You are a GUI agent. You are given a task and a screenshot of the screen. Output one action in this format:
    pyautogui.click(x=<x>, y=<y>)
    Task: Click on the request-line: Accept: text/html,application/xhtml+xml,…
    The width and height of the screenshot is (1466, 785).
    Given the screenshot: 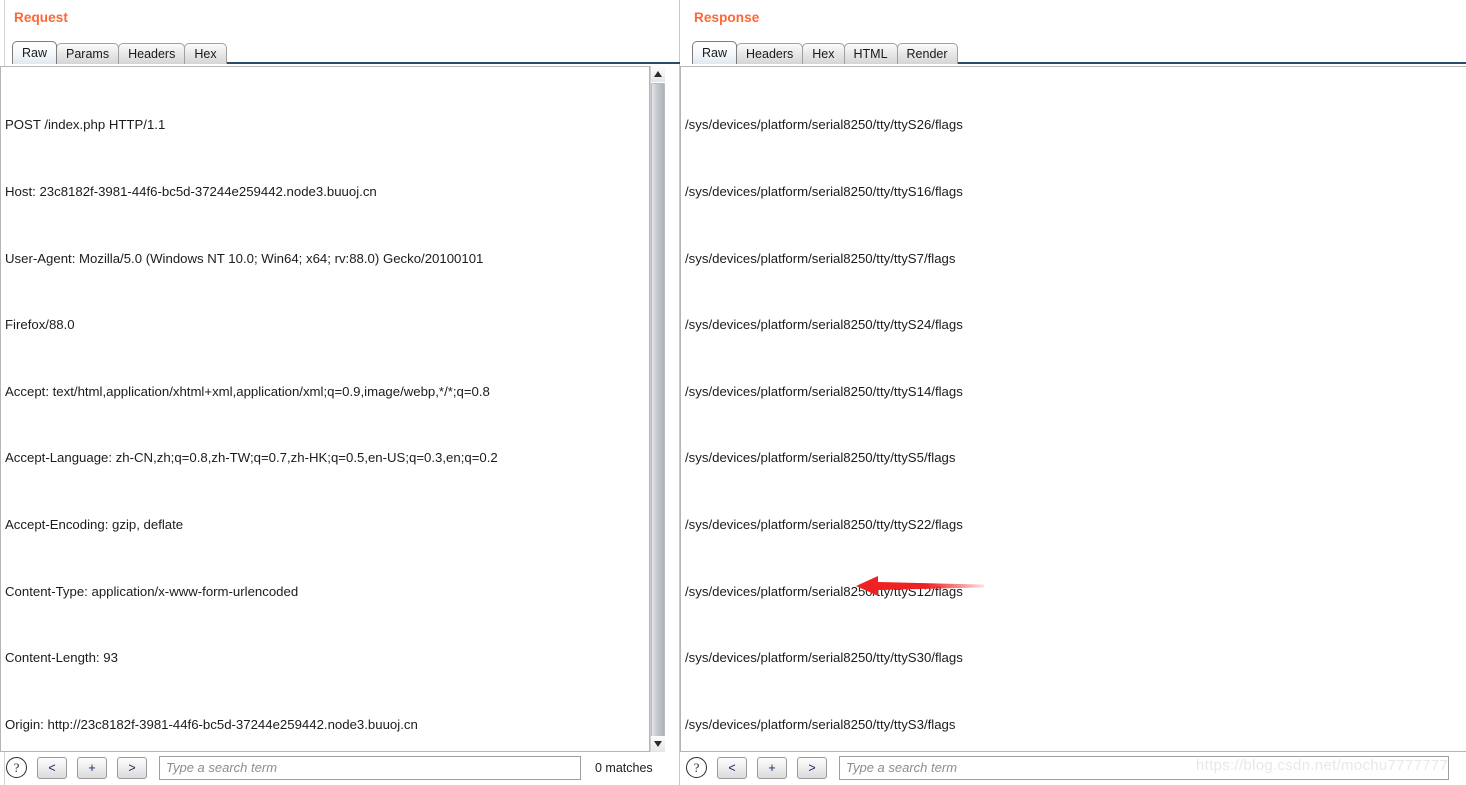 What is the action you would take?
    pyautogui.click(x=247, y=391)
    